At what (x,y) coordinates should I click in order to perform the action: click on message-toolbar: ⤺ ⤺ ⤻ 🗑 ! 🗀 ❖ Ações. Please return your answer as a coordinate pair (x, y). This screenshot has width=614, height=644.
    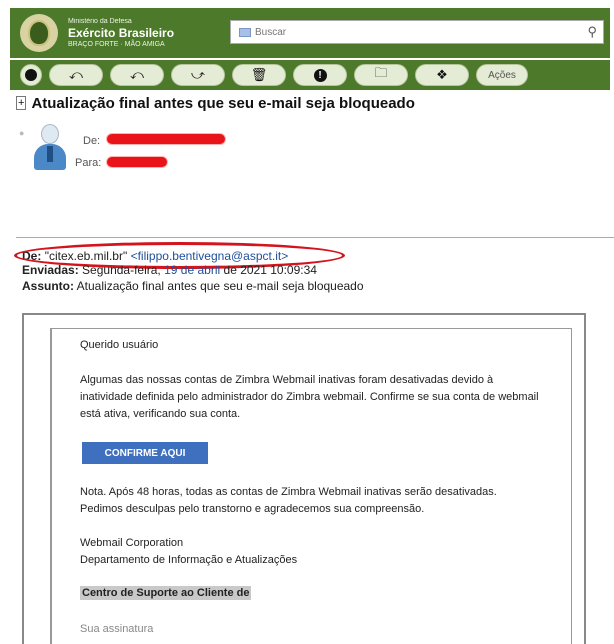
    Looking at the image, I should click on (310, 75).